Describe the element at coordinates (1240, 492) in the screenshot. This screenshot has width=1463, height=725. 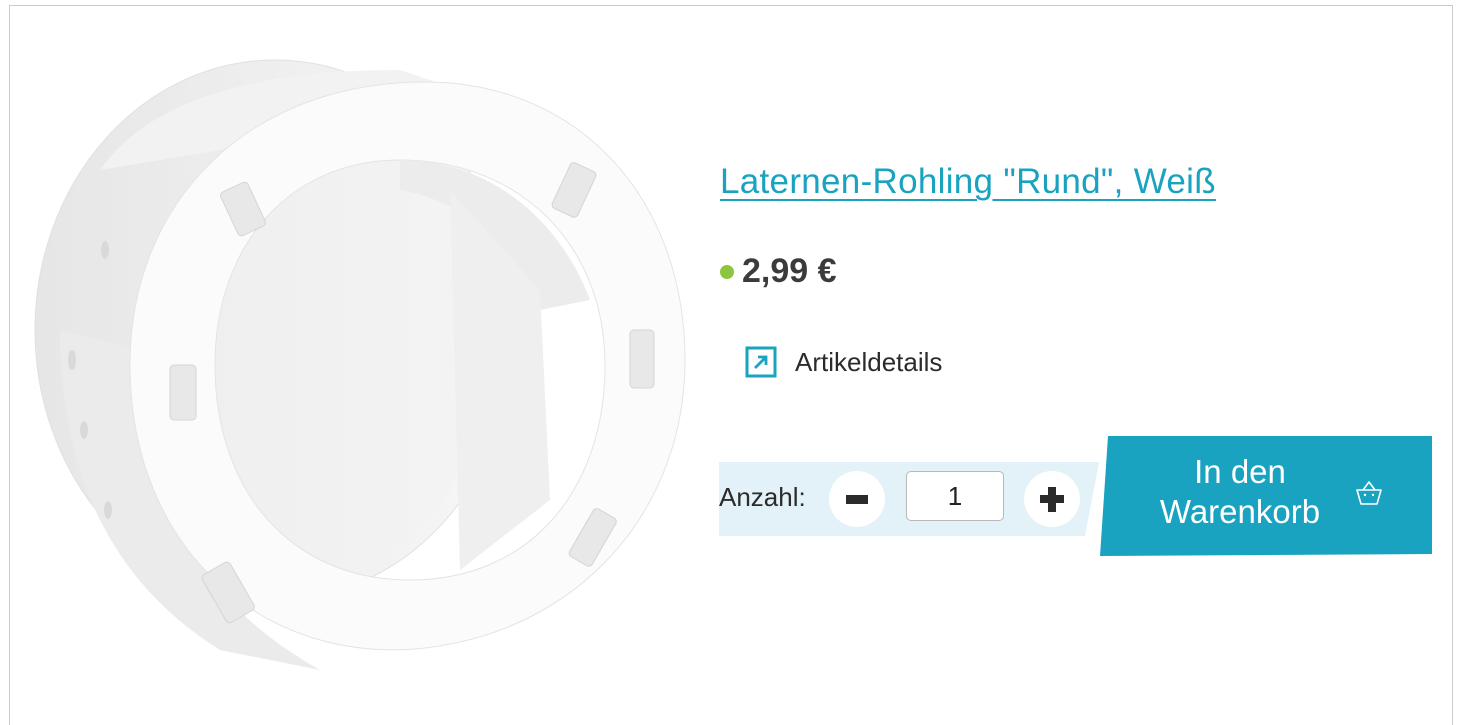
I see `add-to-cart-label: In den Warenkorb` at that location.